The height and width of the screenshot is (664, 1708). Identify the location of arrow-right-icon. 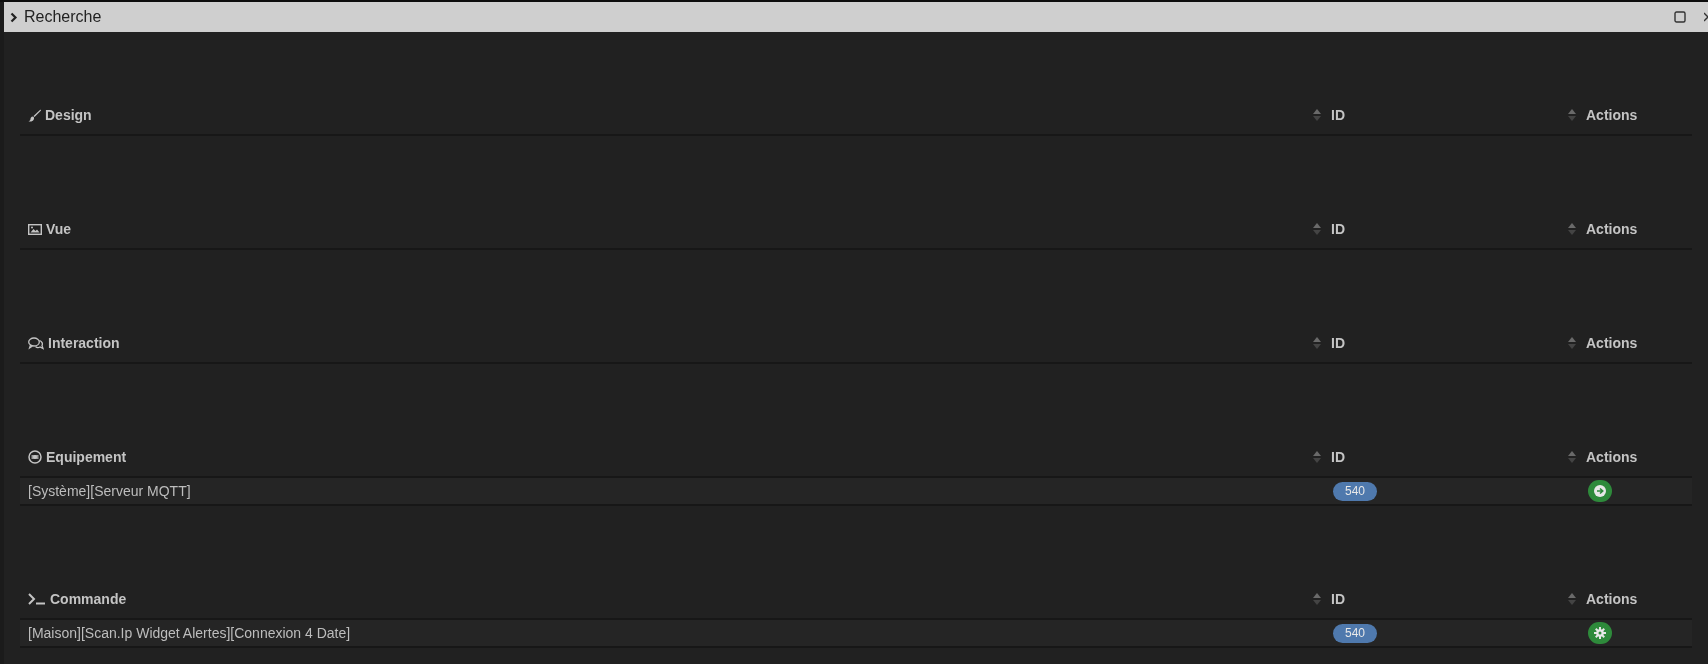
(1600, 491).